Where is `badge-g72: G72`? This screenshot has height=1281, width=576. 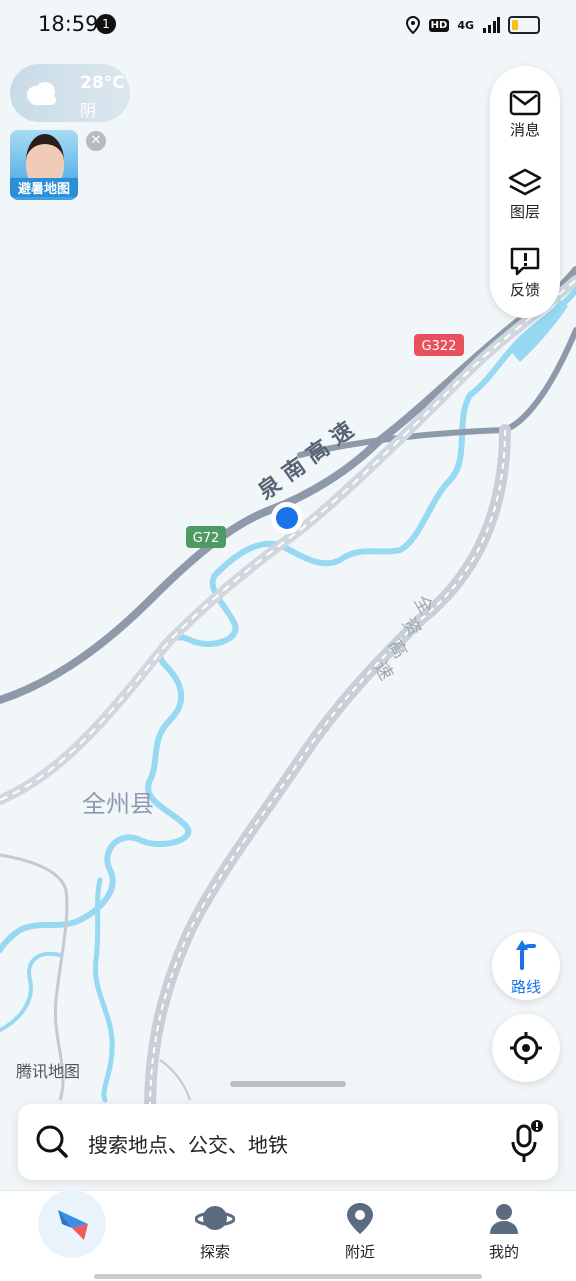 badge-g72: G72 is located at coordinates (206, 537).